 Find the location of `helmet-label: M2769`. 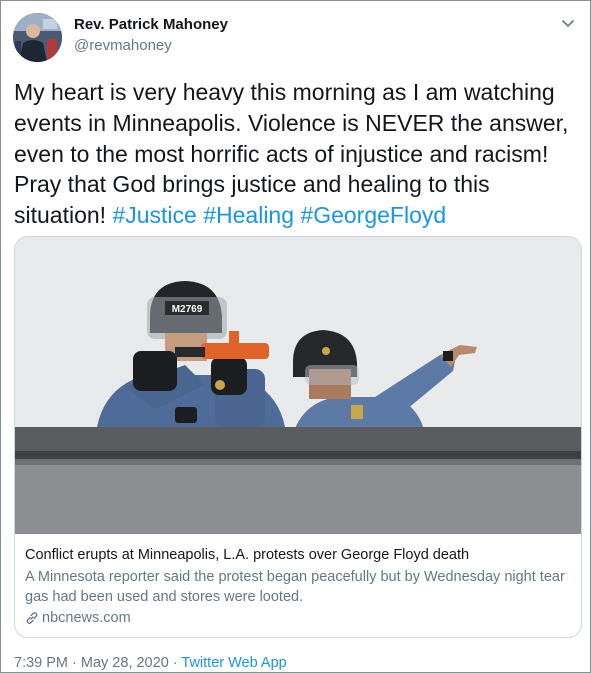

helmet-label: M2769 is located at coordinates (187, 309).